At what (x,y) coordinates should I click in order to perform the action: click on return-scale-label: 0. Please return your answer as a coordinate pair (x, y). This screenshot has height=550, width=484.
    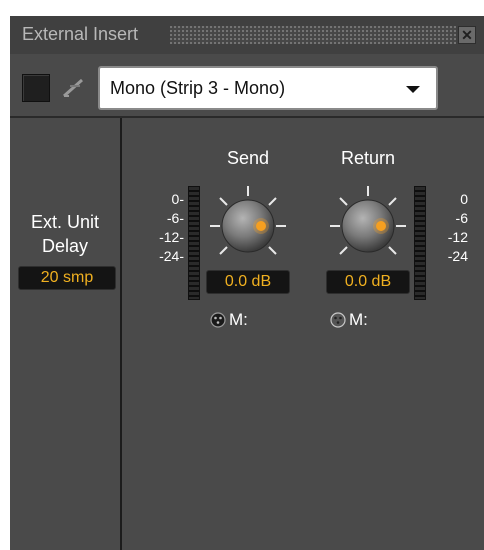
    Looking at the image, I should click on (464, 199).